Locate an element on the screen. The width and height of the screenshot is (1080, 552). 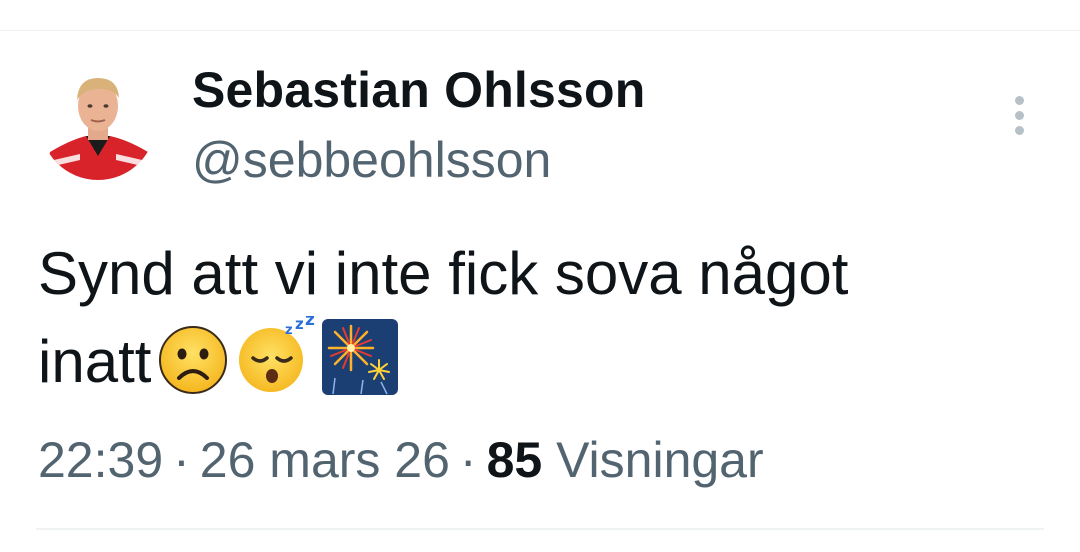
fireworks-emoji is located at coordinates (360, 357).